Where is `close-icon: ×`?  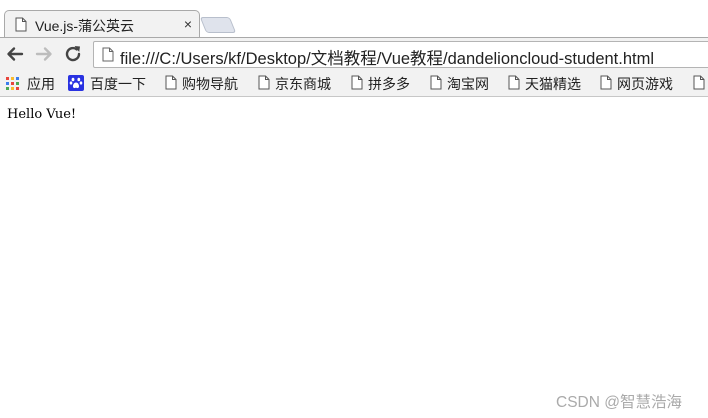
close-icon: × is located at coordinates (188, 24).